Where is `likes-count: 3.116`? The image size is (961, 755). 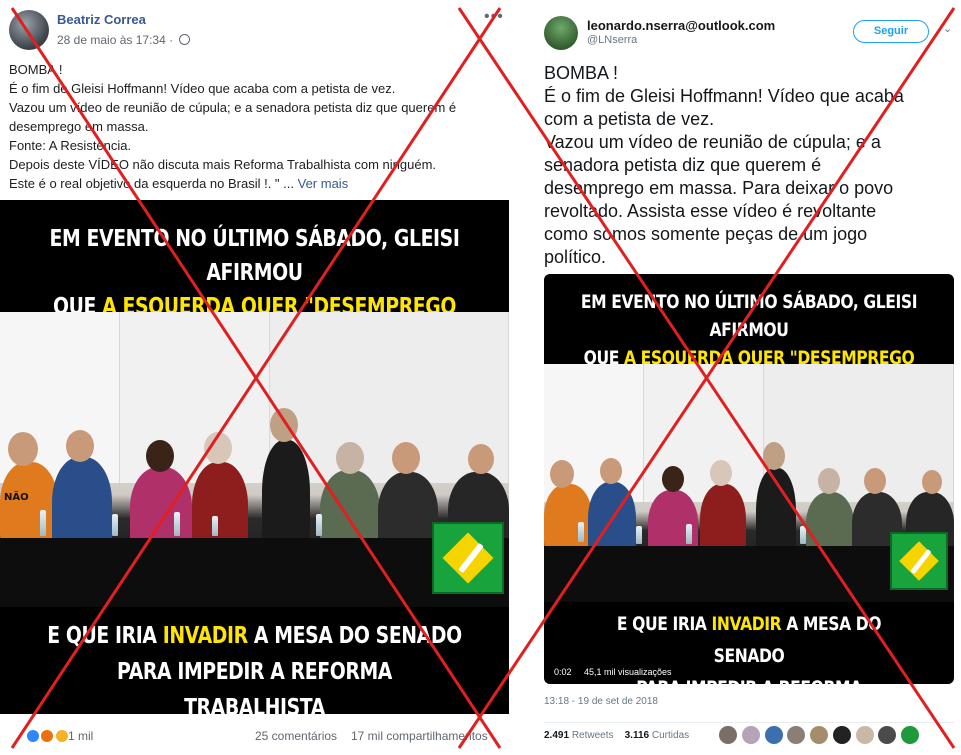
likes-count: 3.116 is located at coordinates (637, 735).